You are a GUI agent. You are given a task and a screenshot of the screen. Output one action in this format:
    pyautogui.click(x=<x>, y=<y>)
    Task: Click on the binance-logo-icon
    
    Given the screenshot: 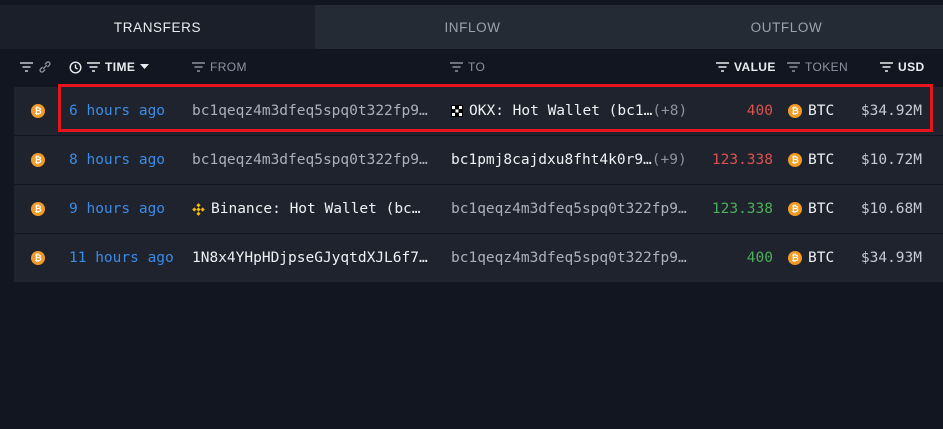 What is the action you would take?
    pyautogui.click(x=198, y=209)
    